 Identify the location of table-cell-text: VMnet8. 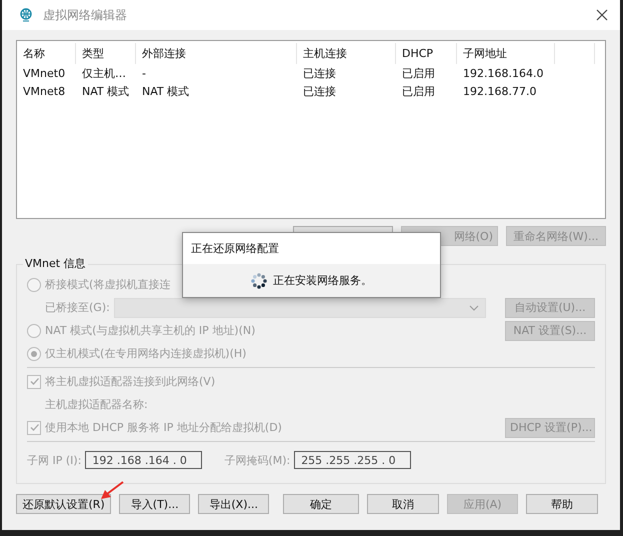
(44, 91).